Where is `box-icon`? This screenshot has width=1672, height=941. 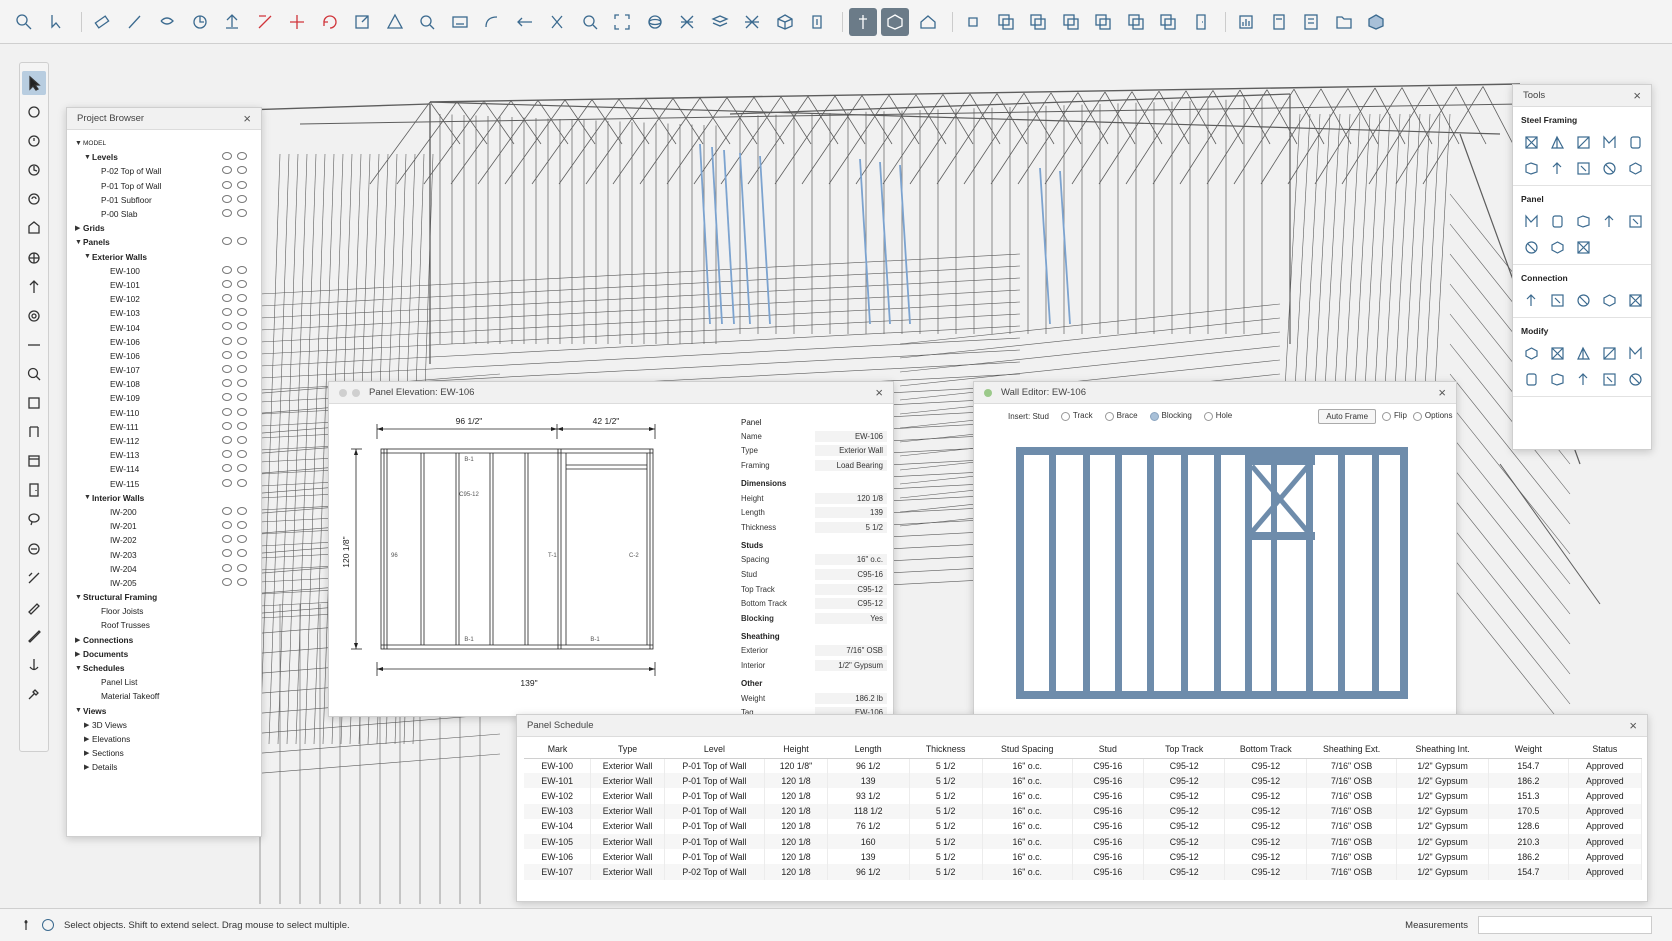
box-icon is located at coordinates (895, 21).